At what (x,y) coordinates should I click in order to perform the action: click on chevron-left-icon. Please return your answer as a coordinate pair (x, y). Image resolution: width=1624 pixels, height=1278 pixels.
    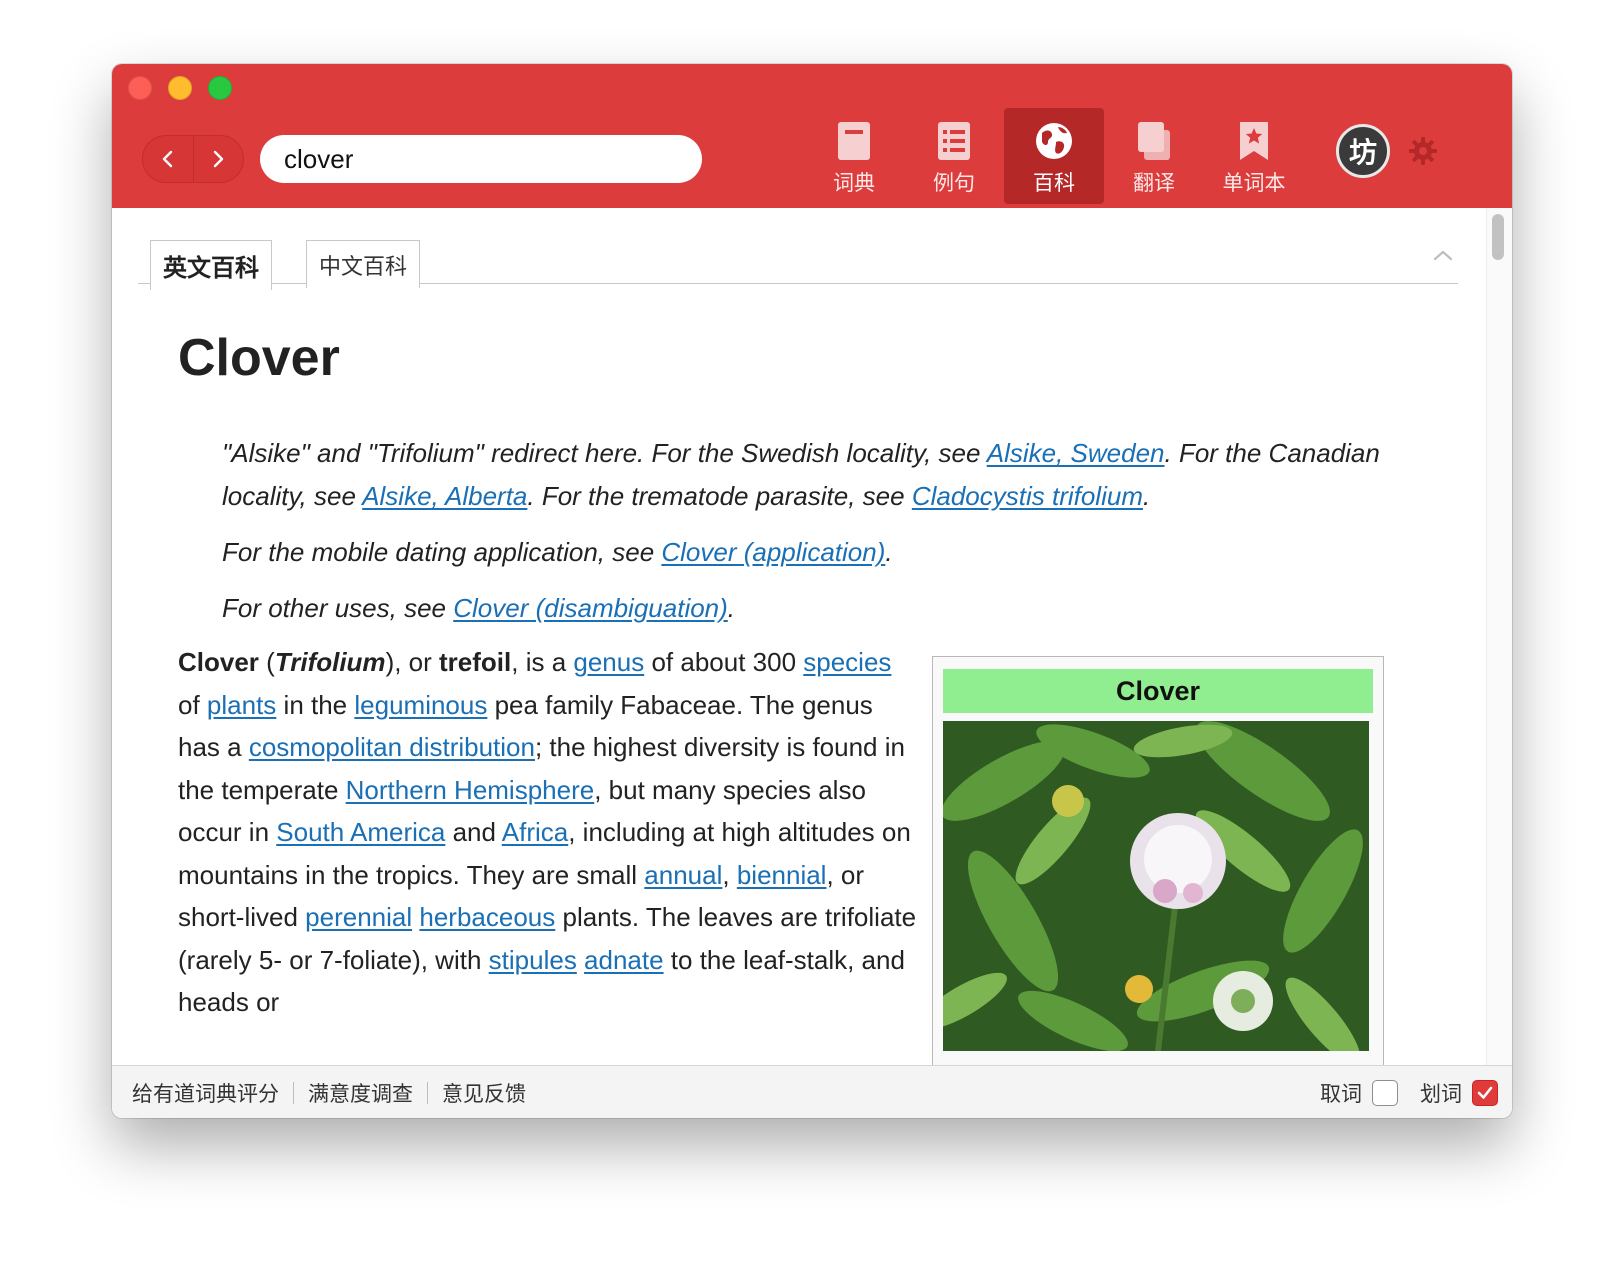
    Looking at the image, I should click on (167, 159).